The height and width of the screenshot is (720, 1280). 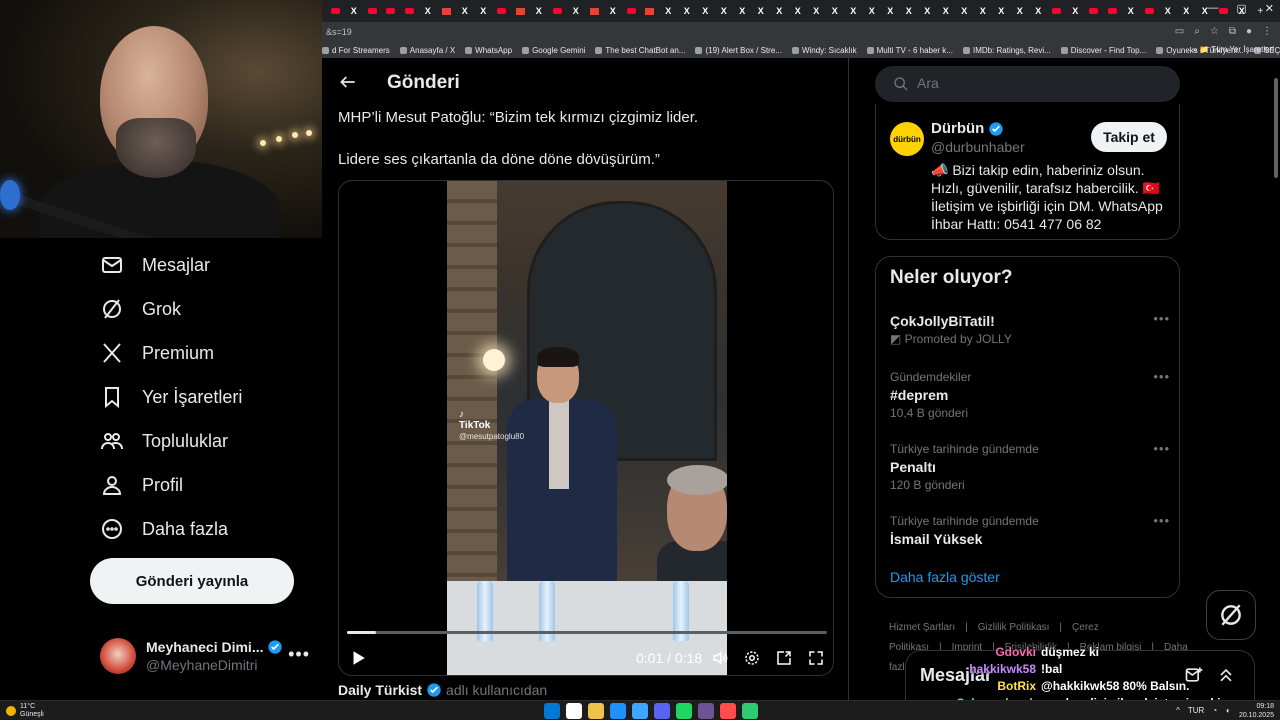 What do you see at coordinates (141, 485) in the screenshot?
I see `nav-item-profile: Profil` at bounding box center [141, 485].